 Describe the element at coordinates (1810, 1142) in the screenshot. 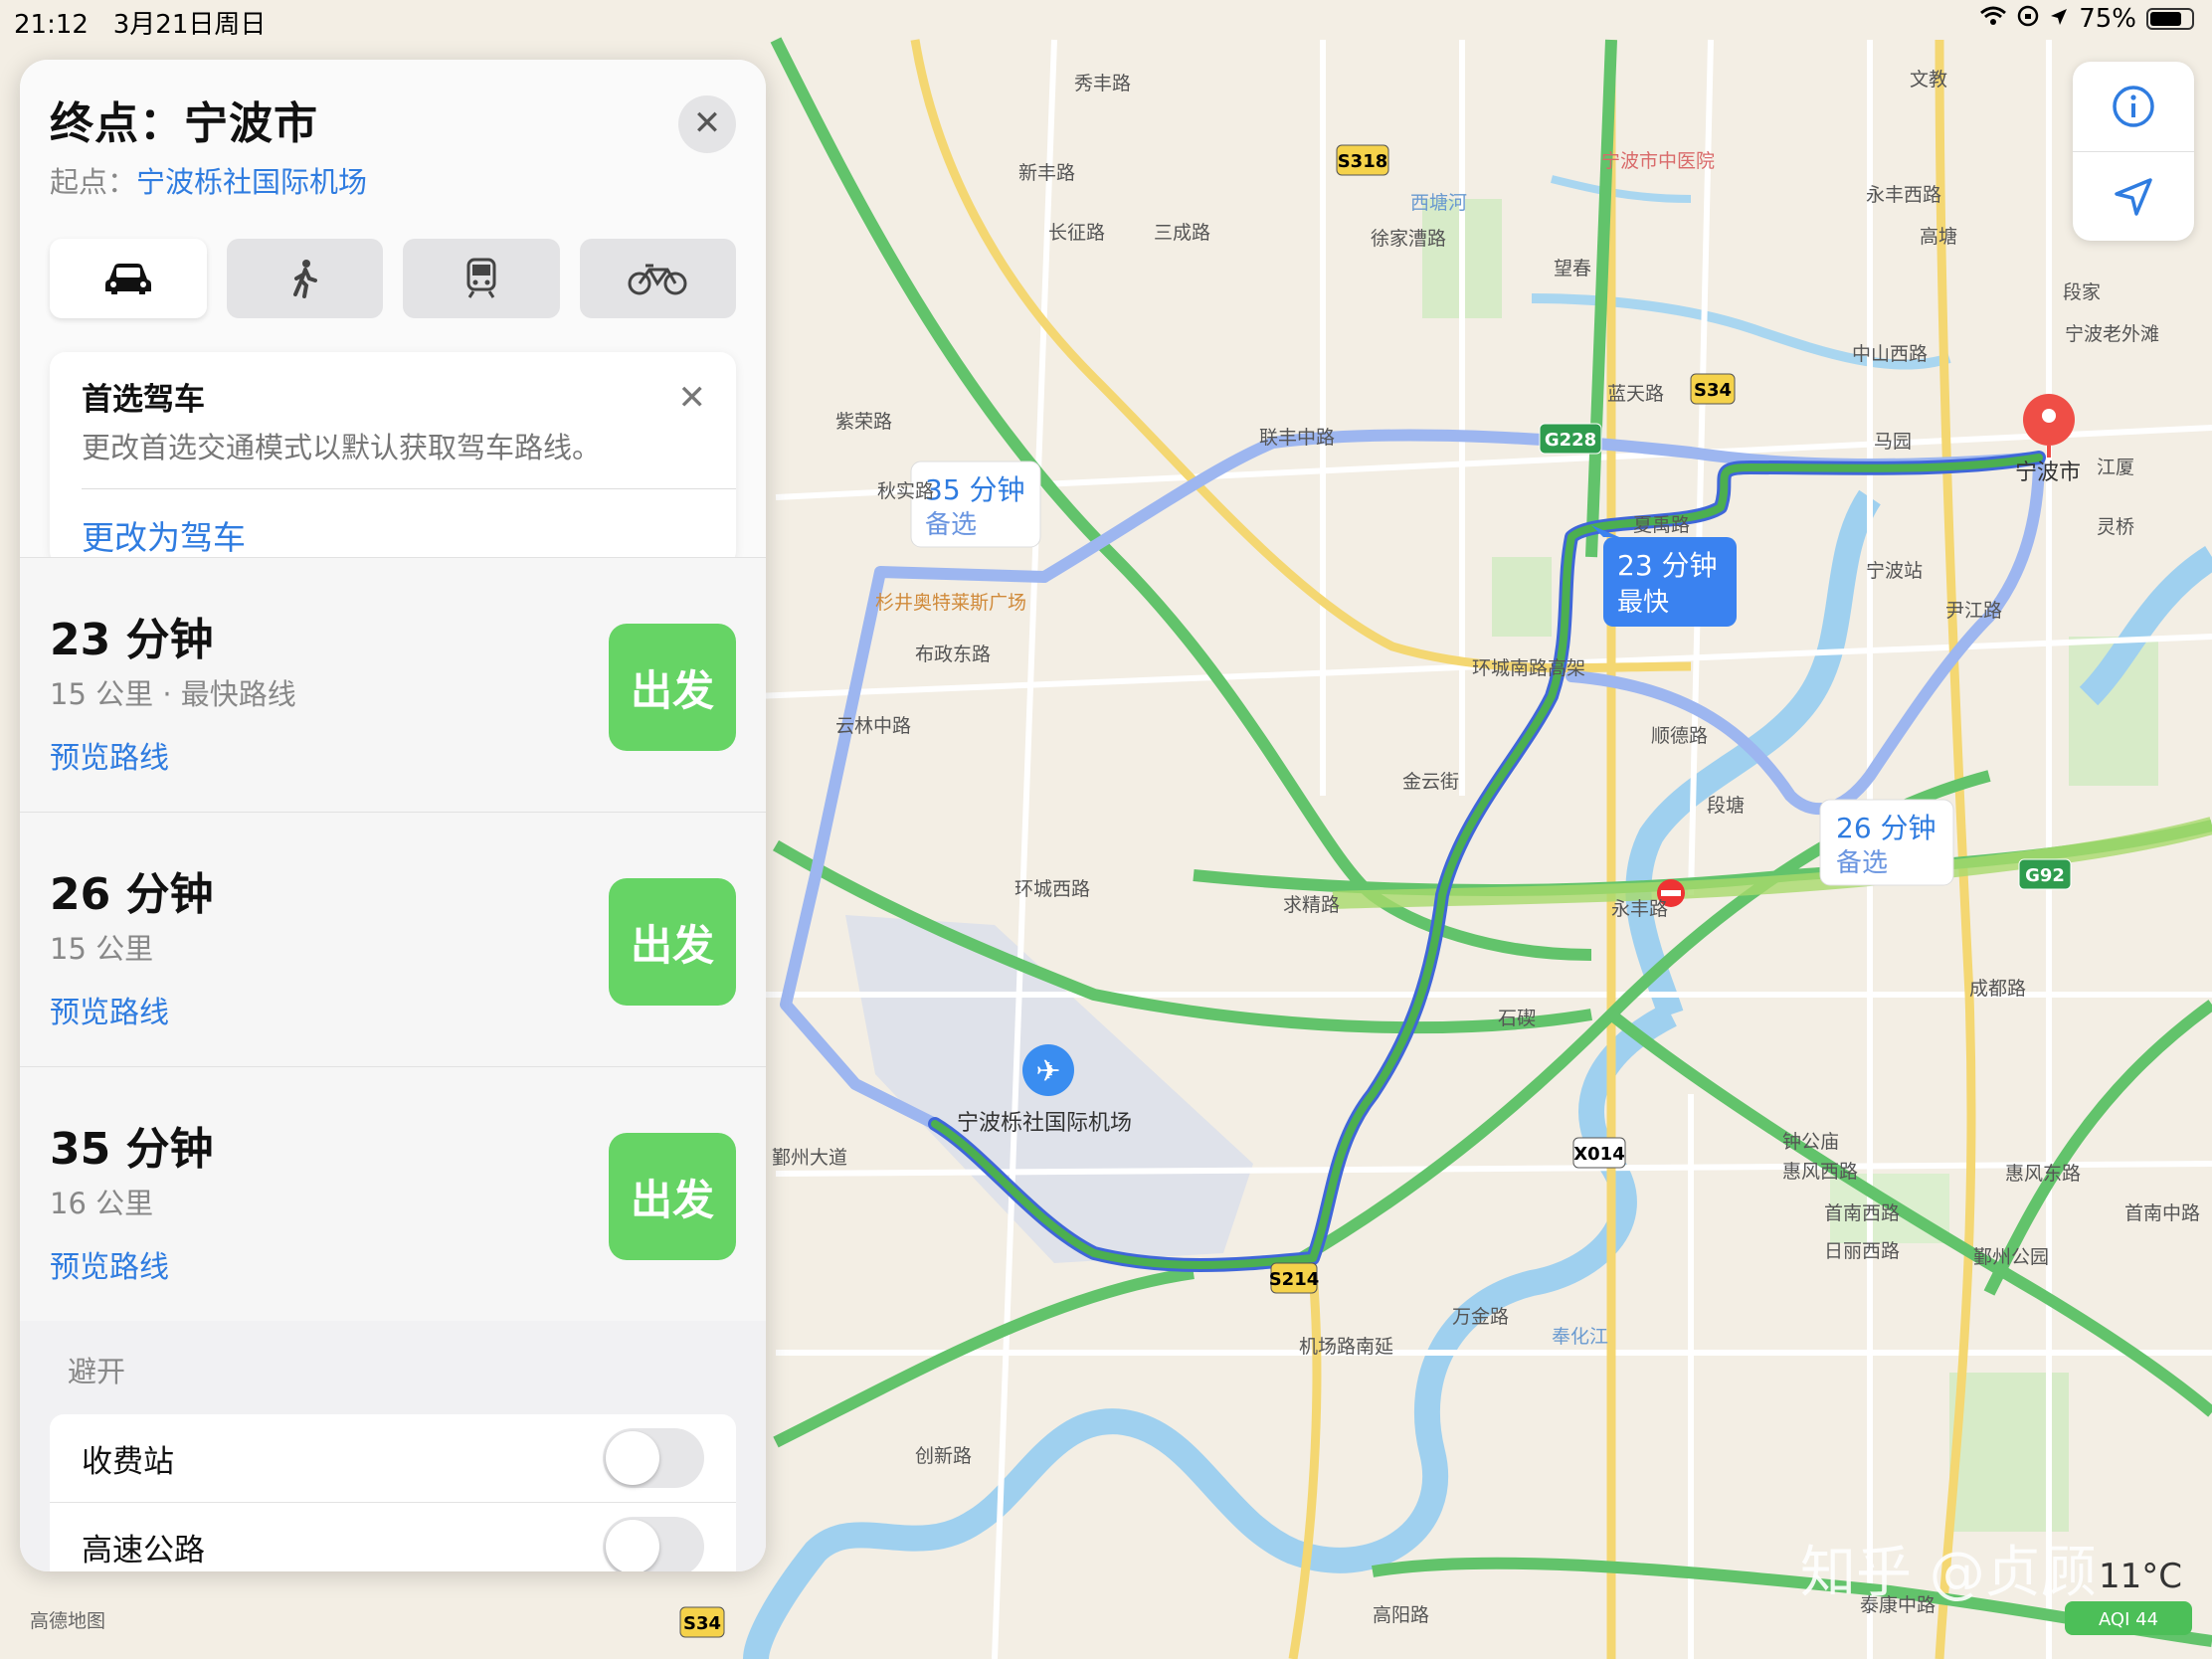

I see `svg-text: 钟公庙` at that location.